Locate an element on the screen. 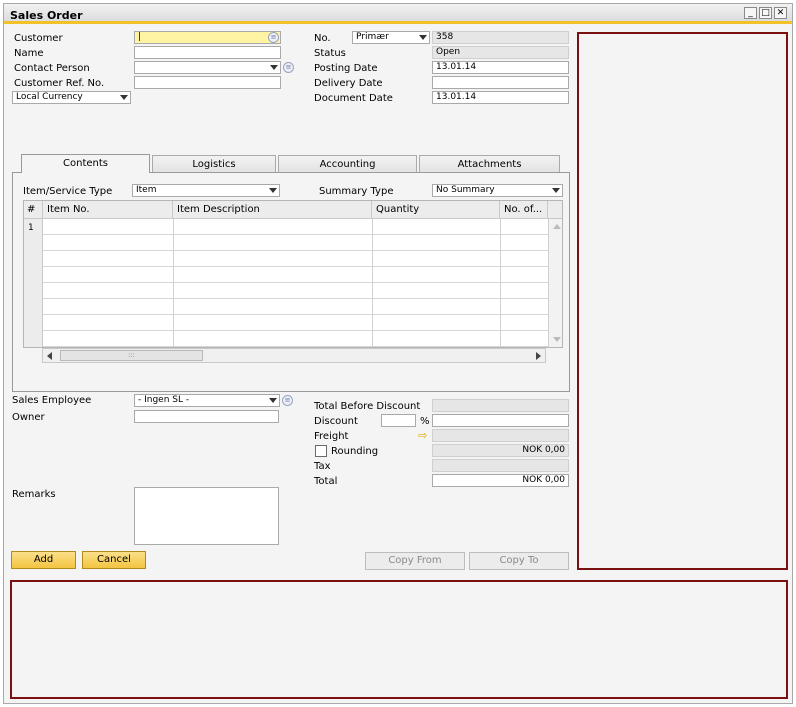  close-button: ✕ is located at coordinates (780, 13).